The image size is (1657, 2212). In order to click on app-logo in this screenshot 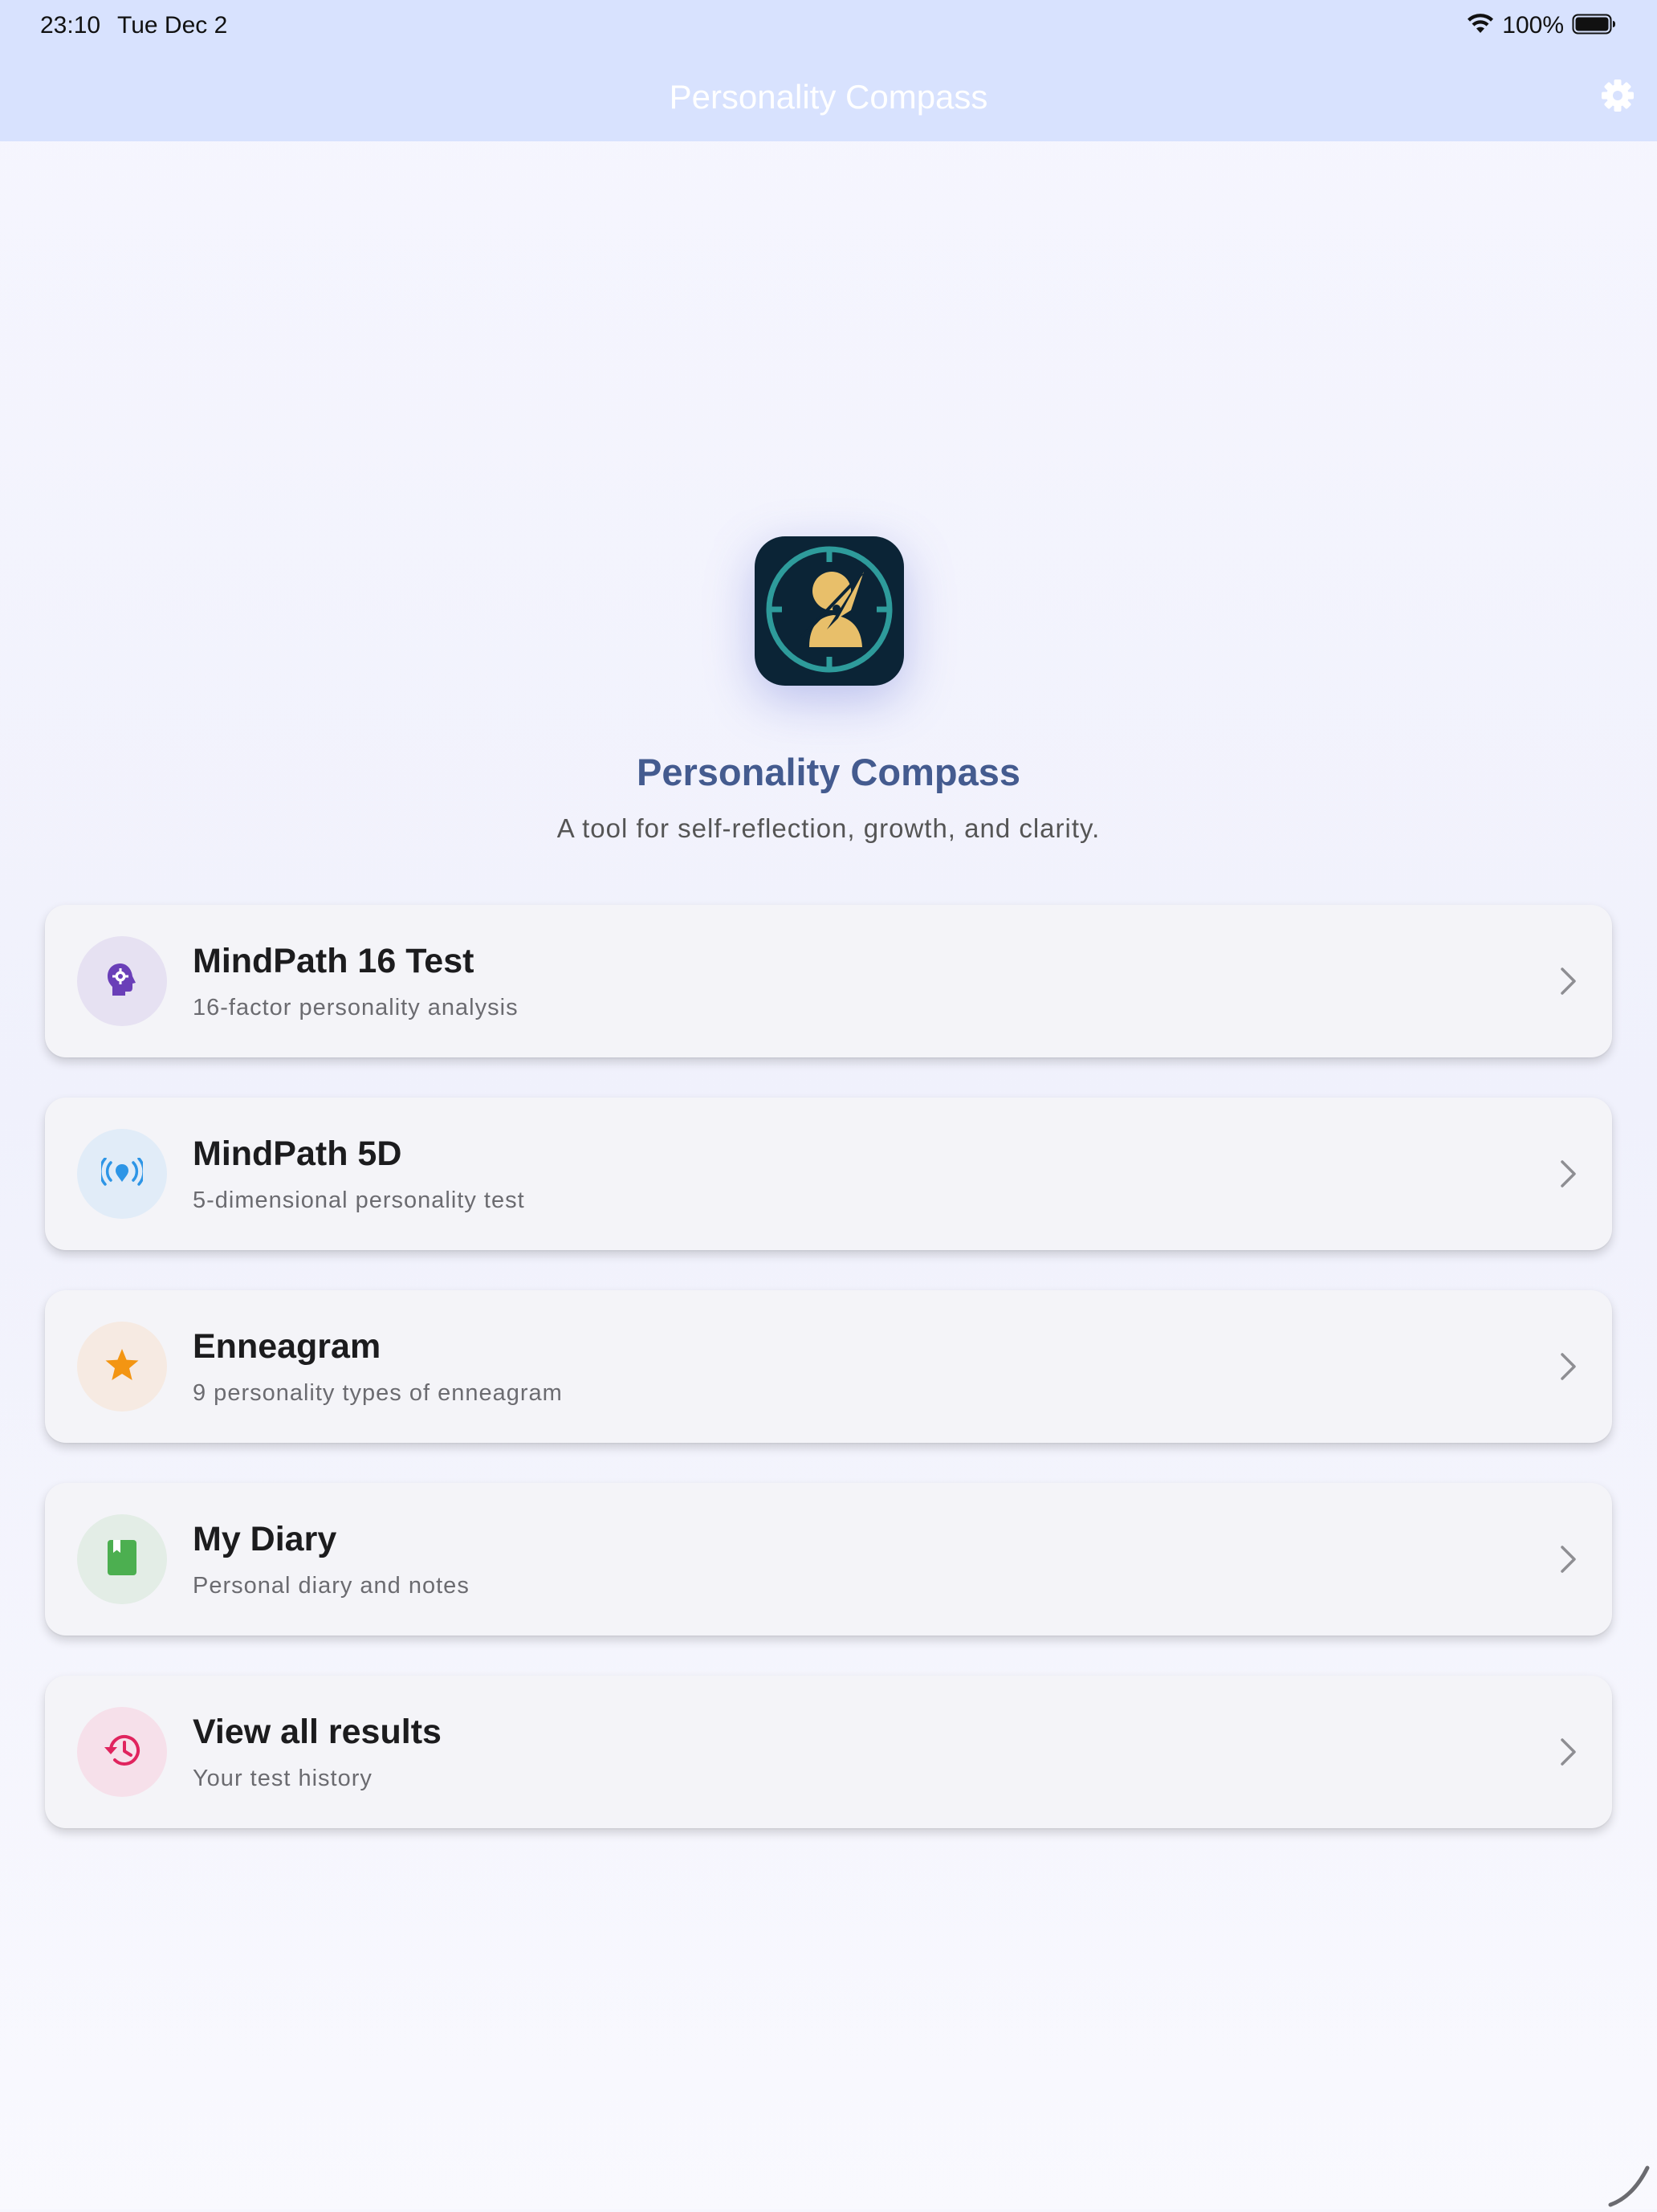, I will do `click(829, 611)`.